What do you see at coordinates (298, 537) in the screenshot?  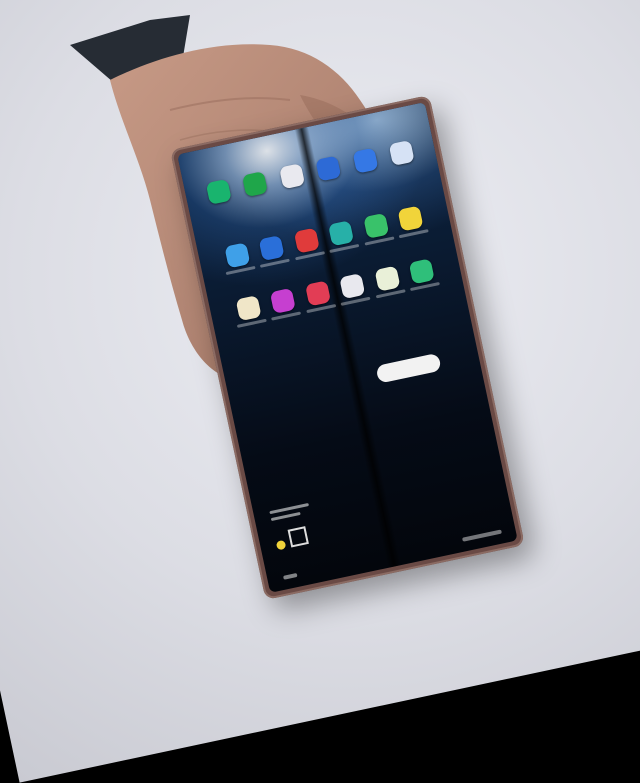 I see `qr-icon` at bounding box center [298, 537].